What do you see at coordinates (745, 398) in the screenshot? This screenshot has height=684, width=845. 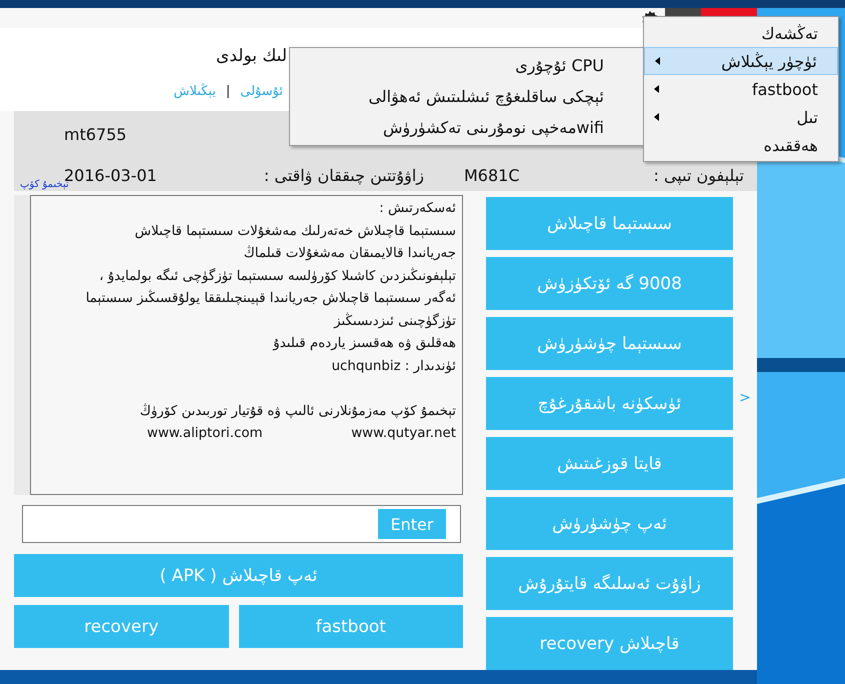 I see `expand-arrow: >` at bounding box center [745, 398].